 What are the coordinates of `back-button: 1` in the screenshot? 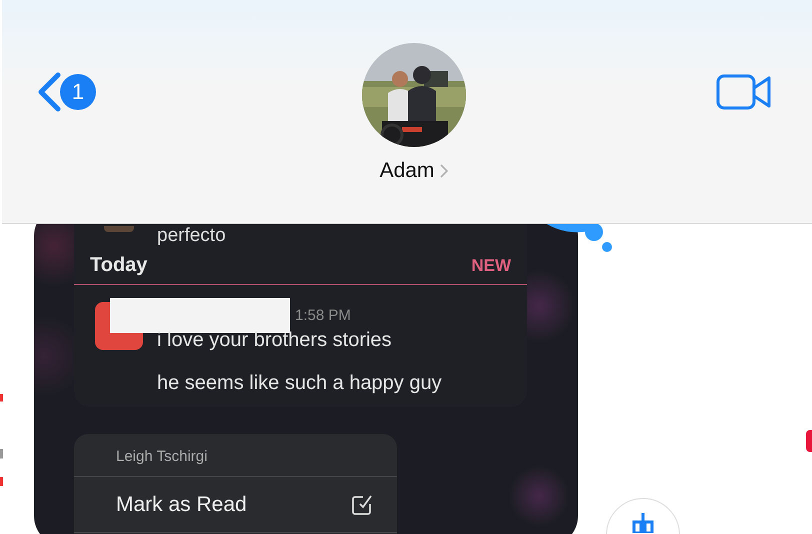 It's located at (66, 92).